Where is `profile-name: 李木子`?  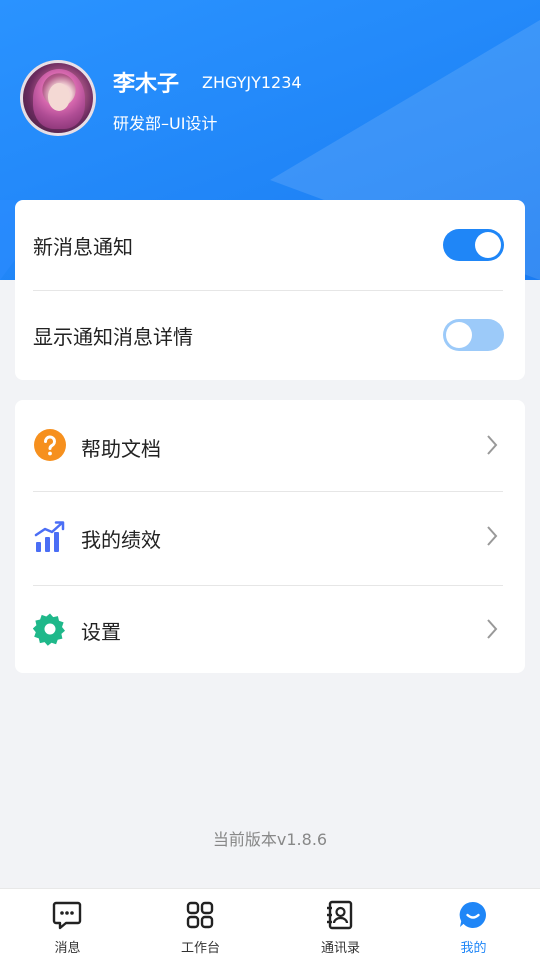 profile-name: 李木子 is located at coordinates (146, 84).